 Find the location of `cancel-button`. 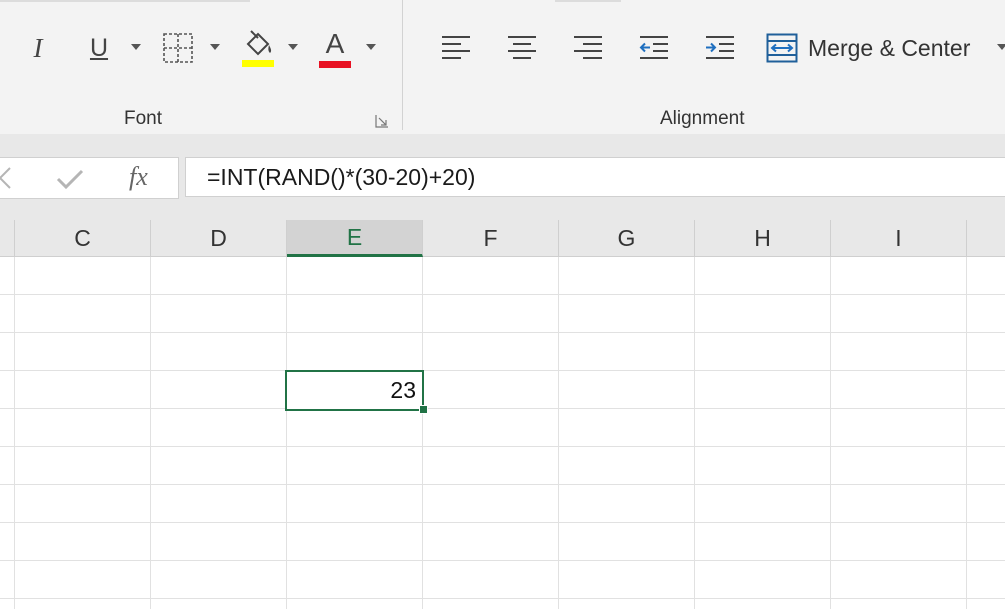

cancel-button is located at coordinates (6, 180).